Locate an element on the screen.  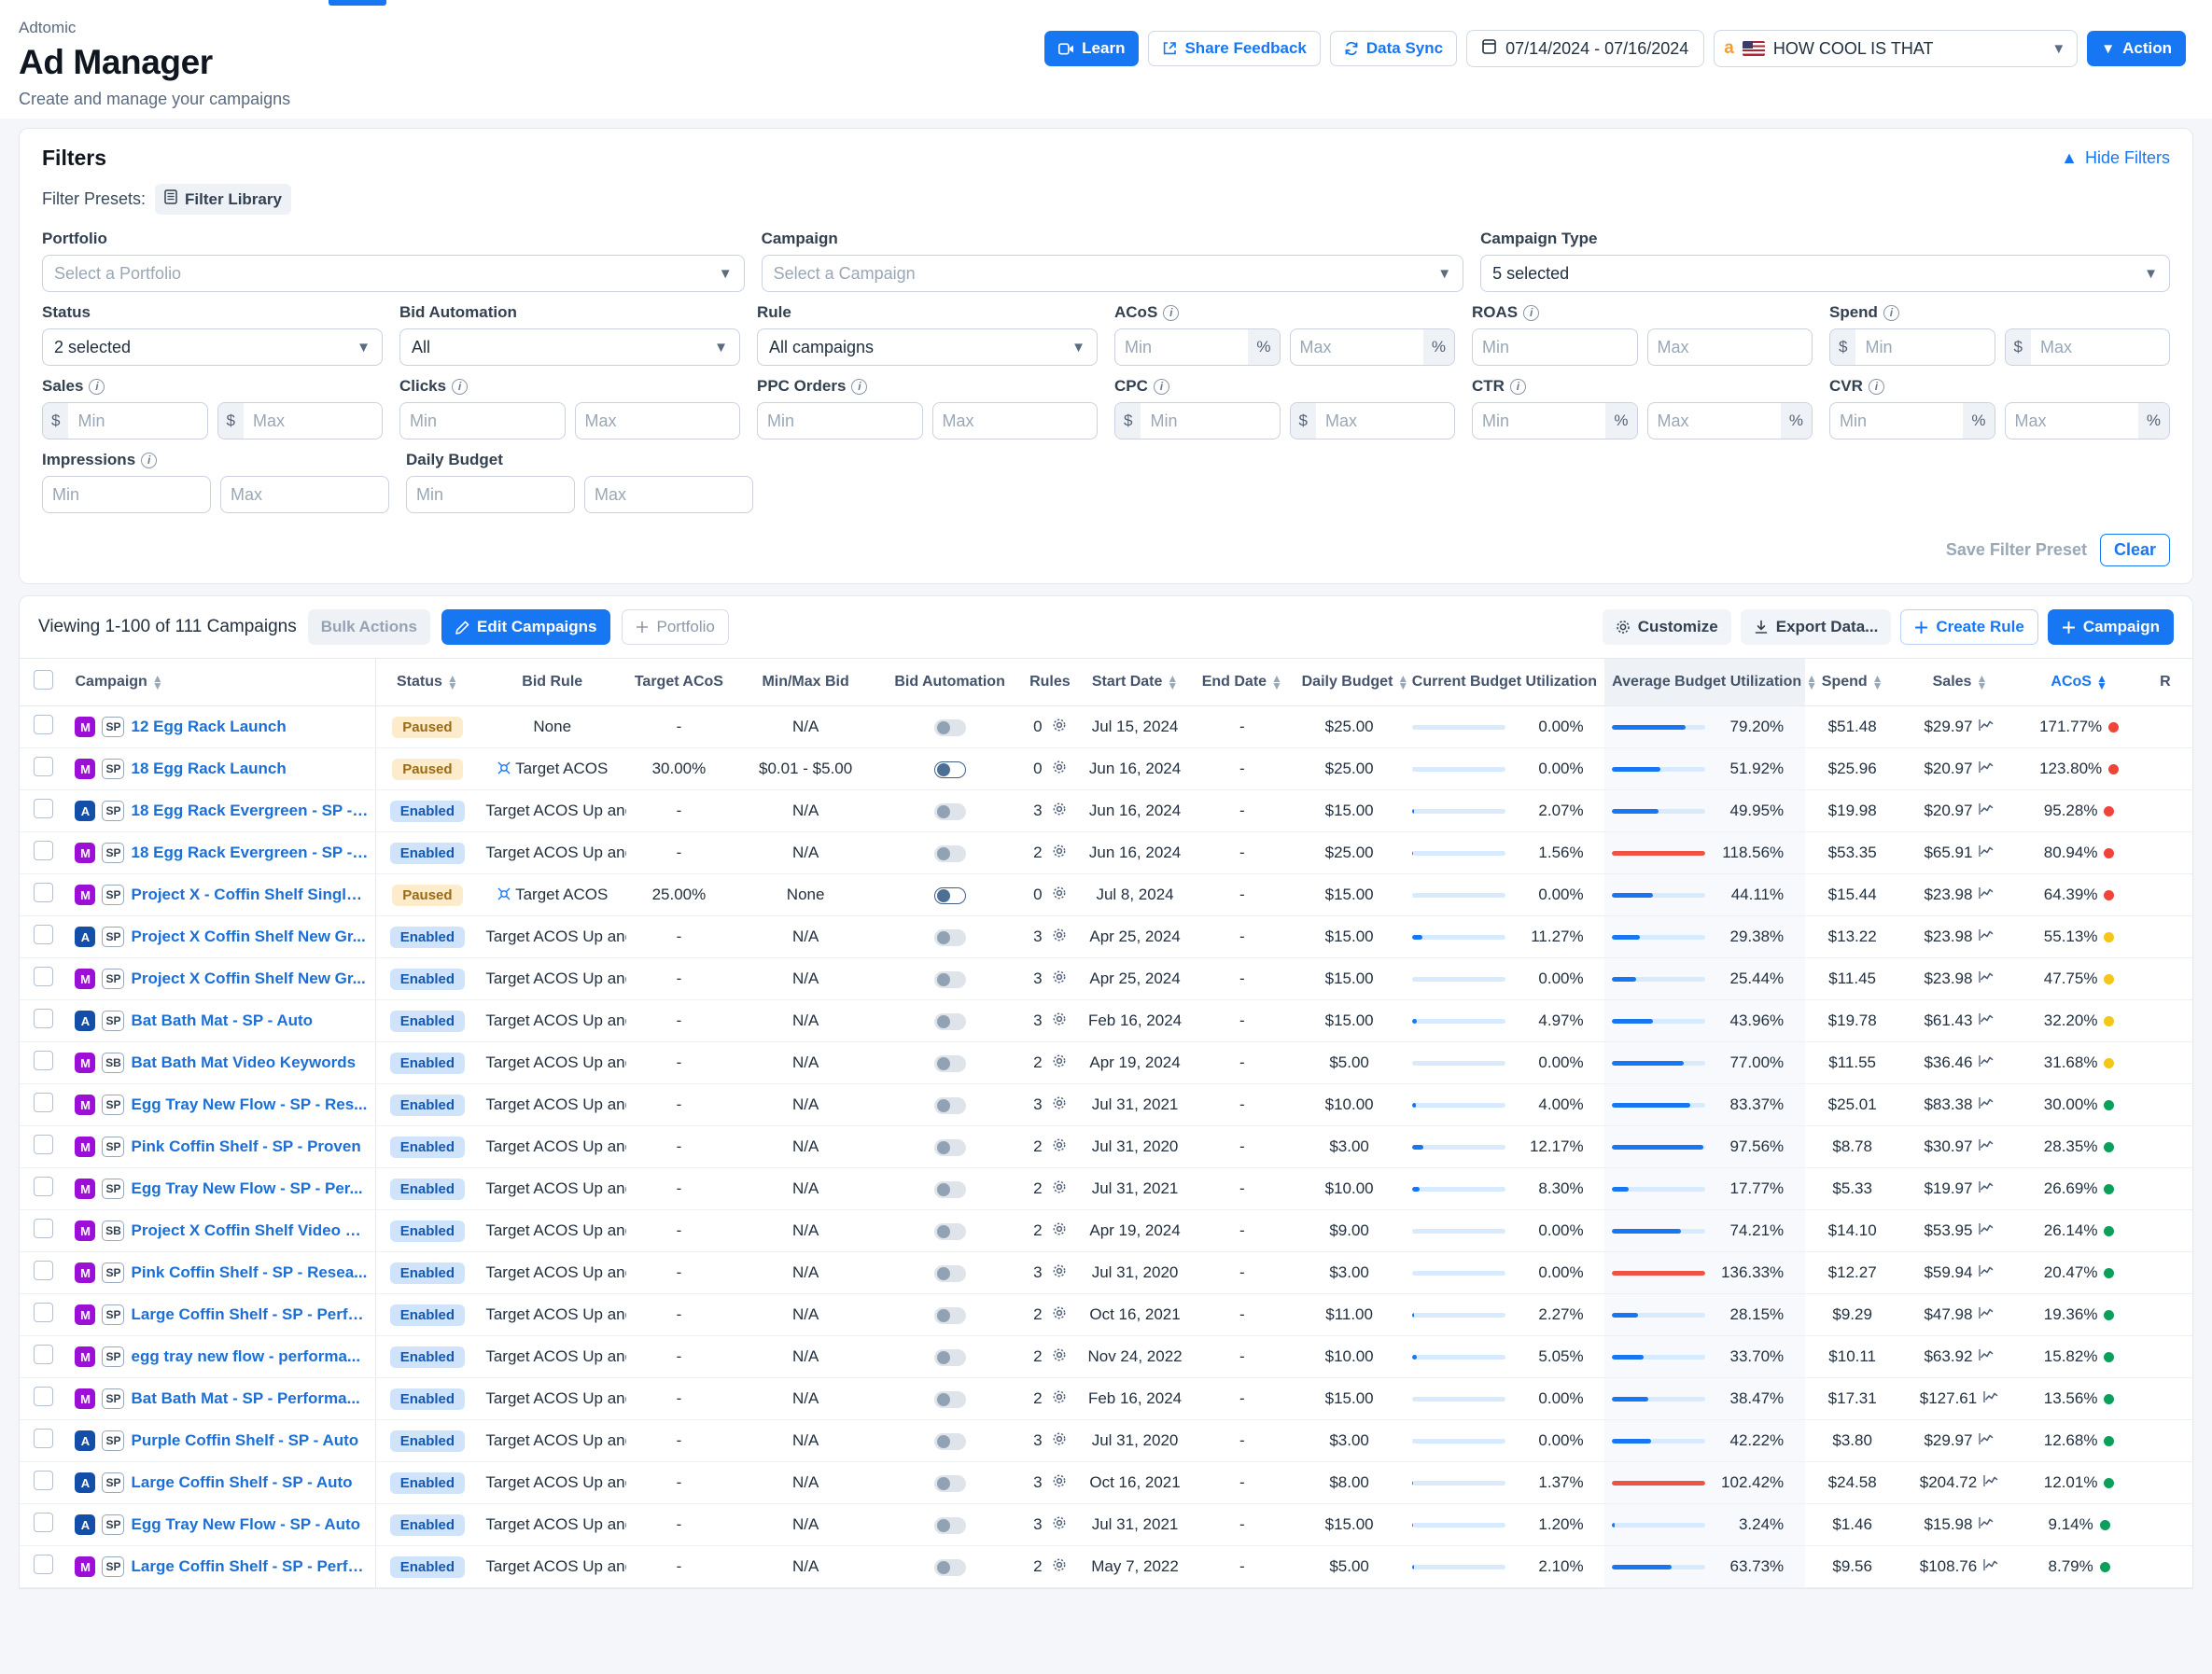
rule-select: All campaigns ▼ is located at coordinates (927, 347).